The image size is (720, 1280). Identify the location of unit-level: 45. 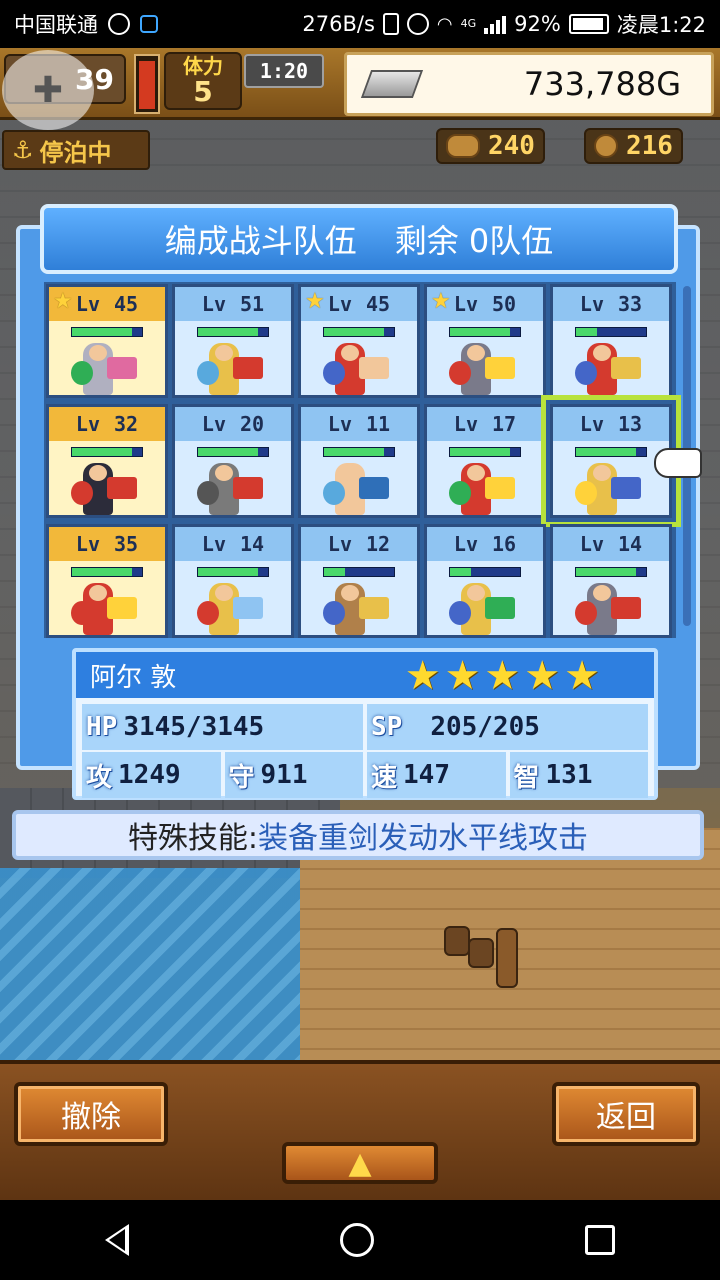
(378, 304).